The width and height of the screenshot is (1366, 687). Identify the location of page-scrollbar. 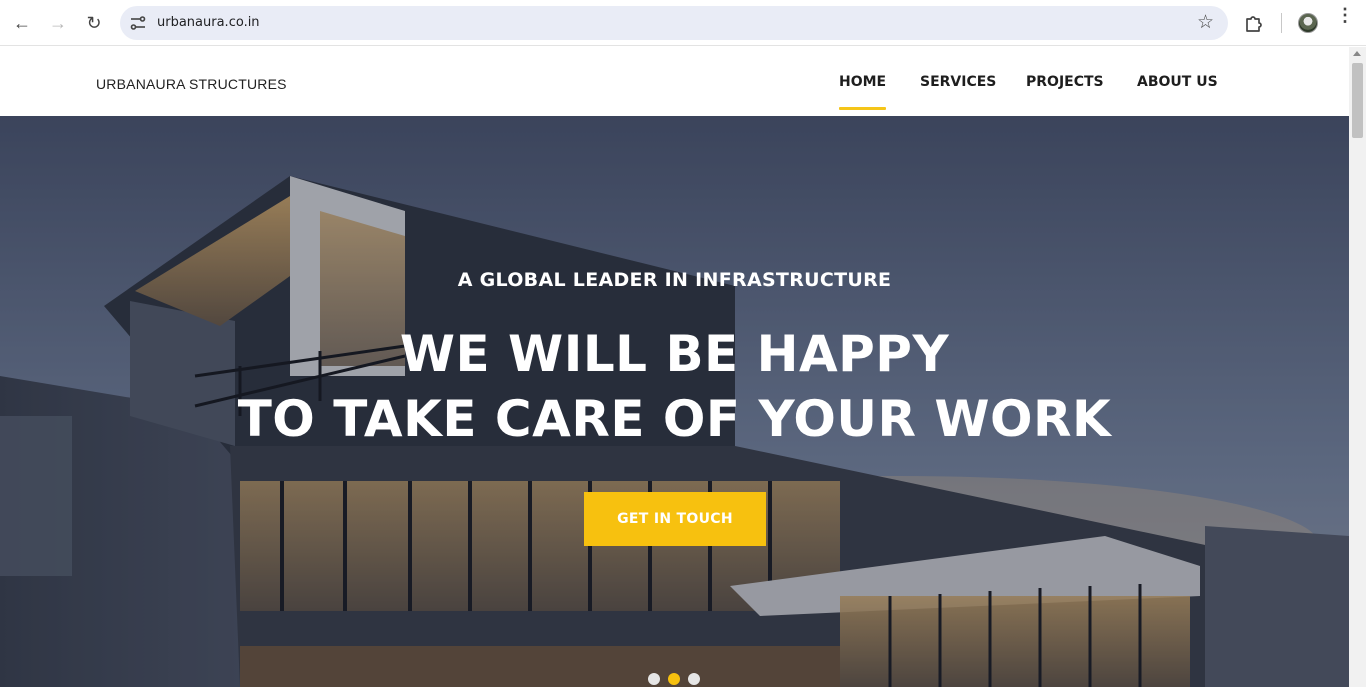
(1357, 367).